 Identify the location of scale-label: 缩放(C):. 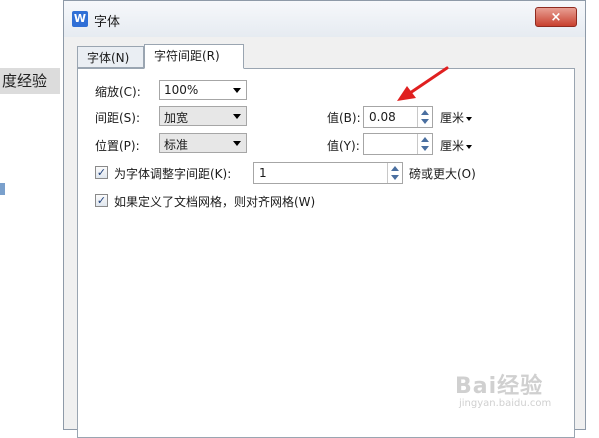
(118, 92).